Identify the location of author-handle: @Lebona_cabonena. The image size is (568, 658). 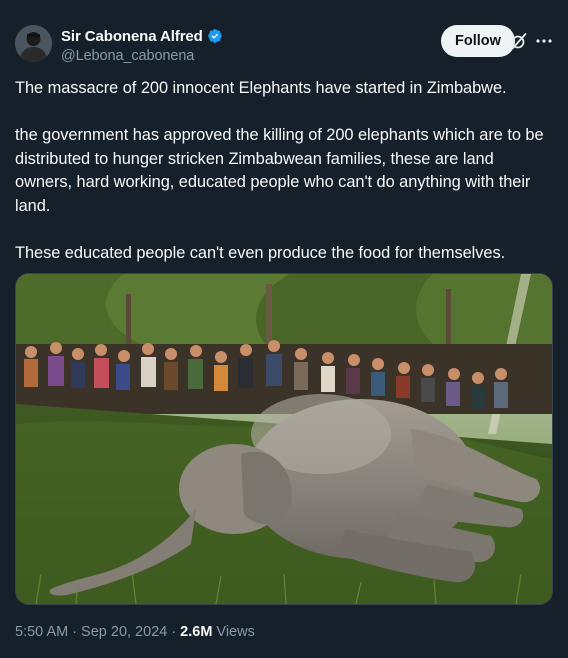
(142, 56).